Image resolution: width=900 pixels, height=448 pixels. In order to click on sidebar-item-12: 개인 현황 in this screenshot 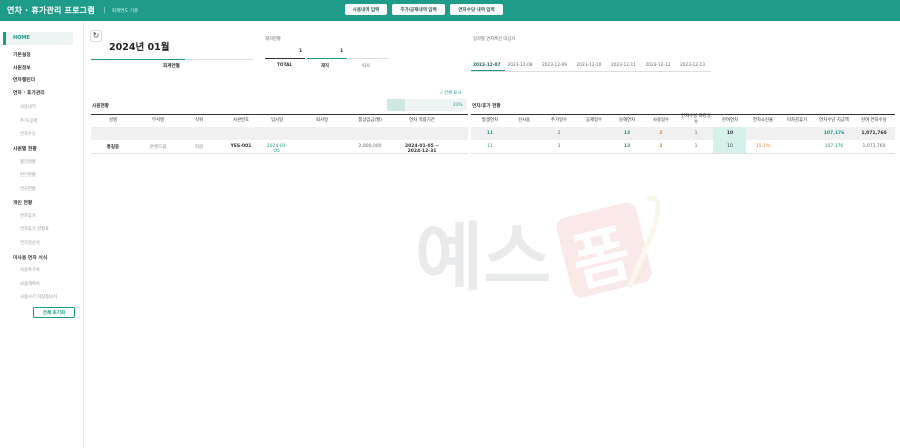, I will do `click(22, 202)`.